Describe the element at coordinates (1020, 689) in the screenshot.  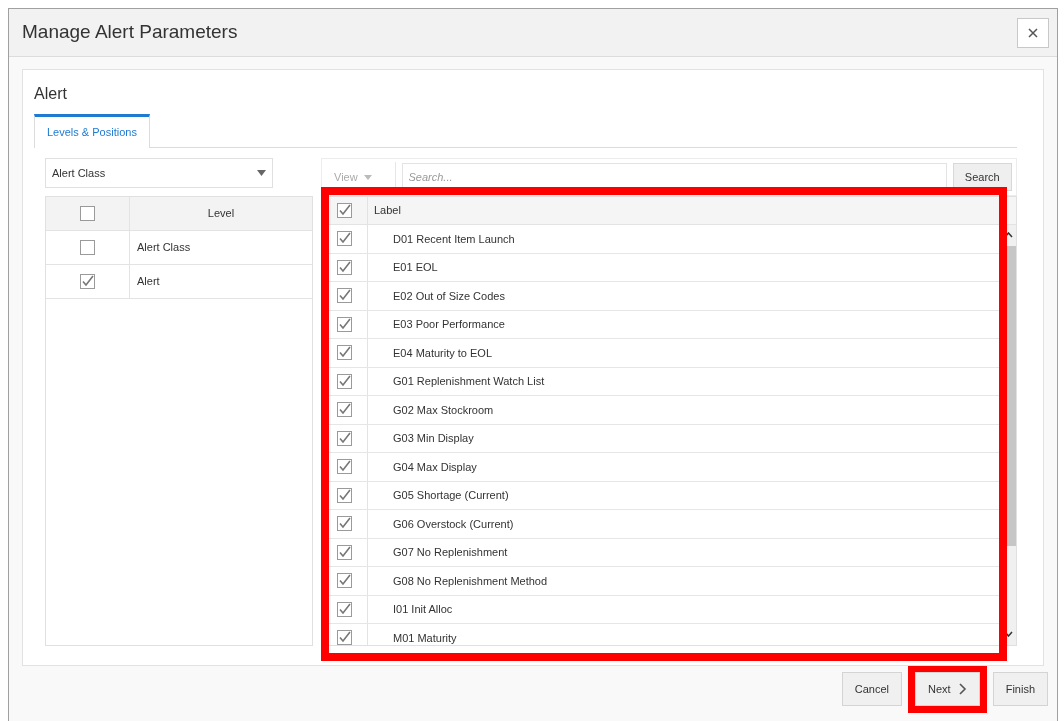
I see `footer-button: Finish` at that location.